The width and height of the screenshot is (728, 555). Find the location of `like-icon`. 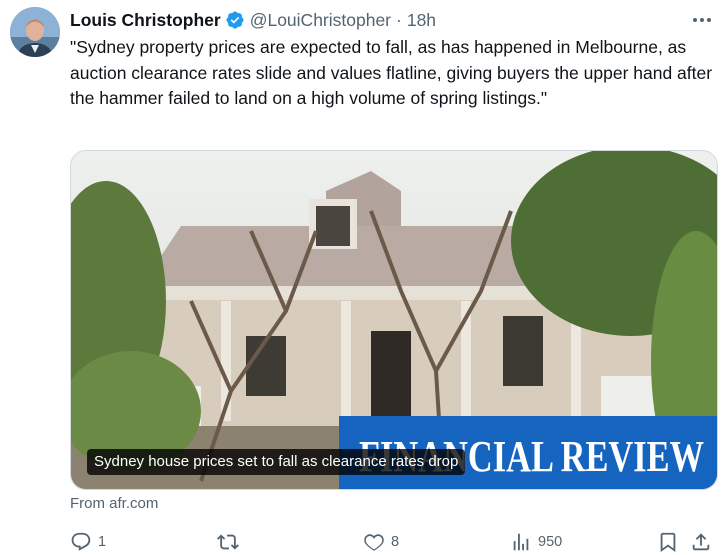

like-icon is located at coordinates (374, 542).